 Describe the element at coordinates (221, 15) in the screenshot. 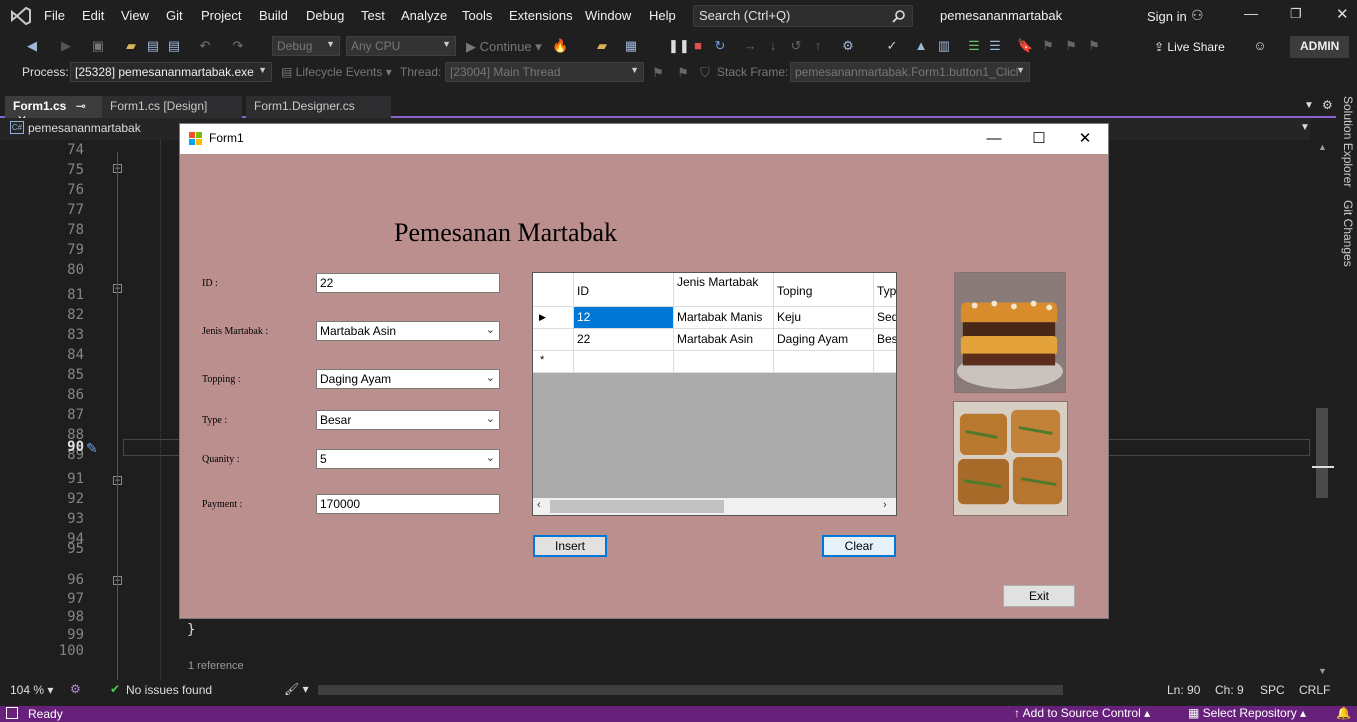

I see `menu-project: Project` at that location.